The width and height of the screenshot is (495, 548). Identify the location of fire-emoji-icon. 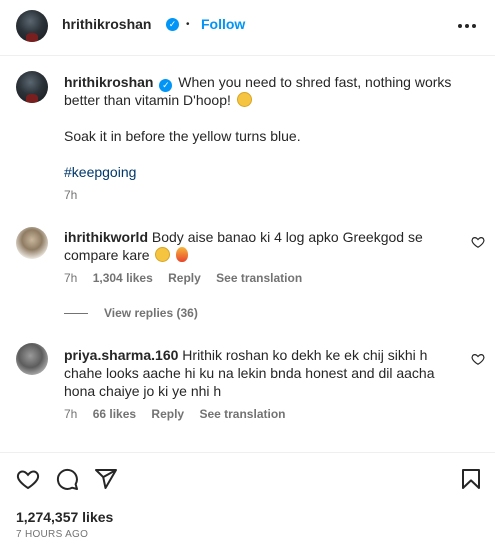
(182, 254).